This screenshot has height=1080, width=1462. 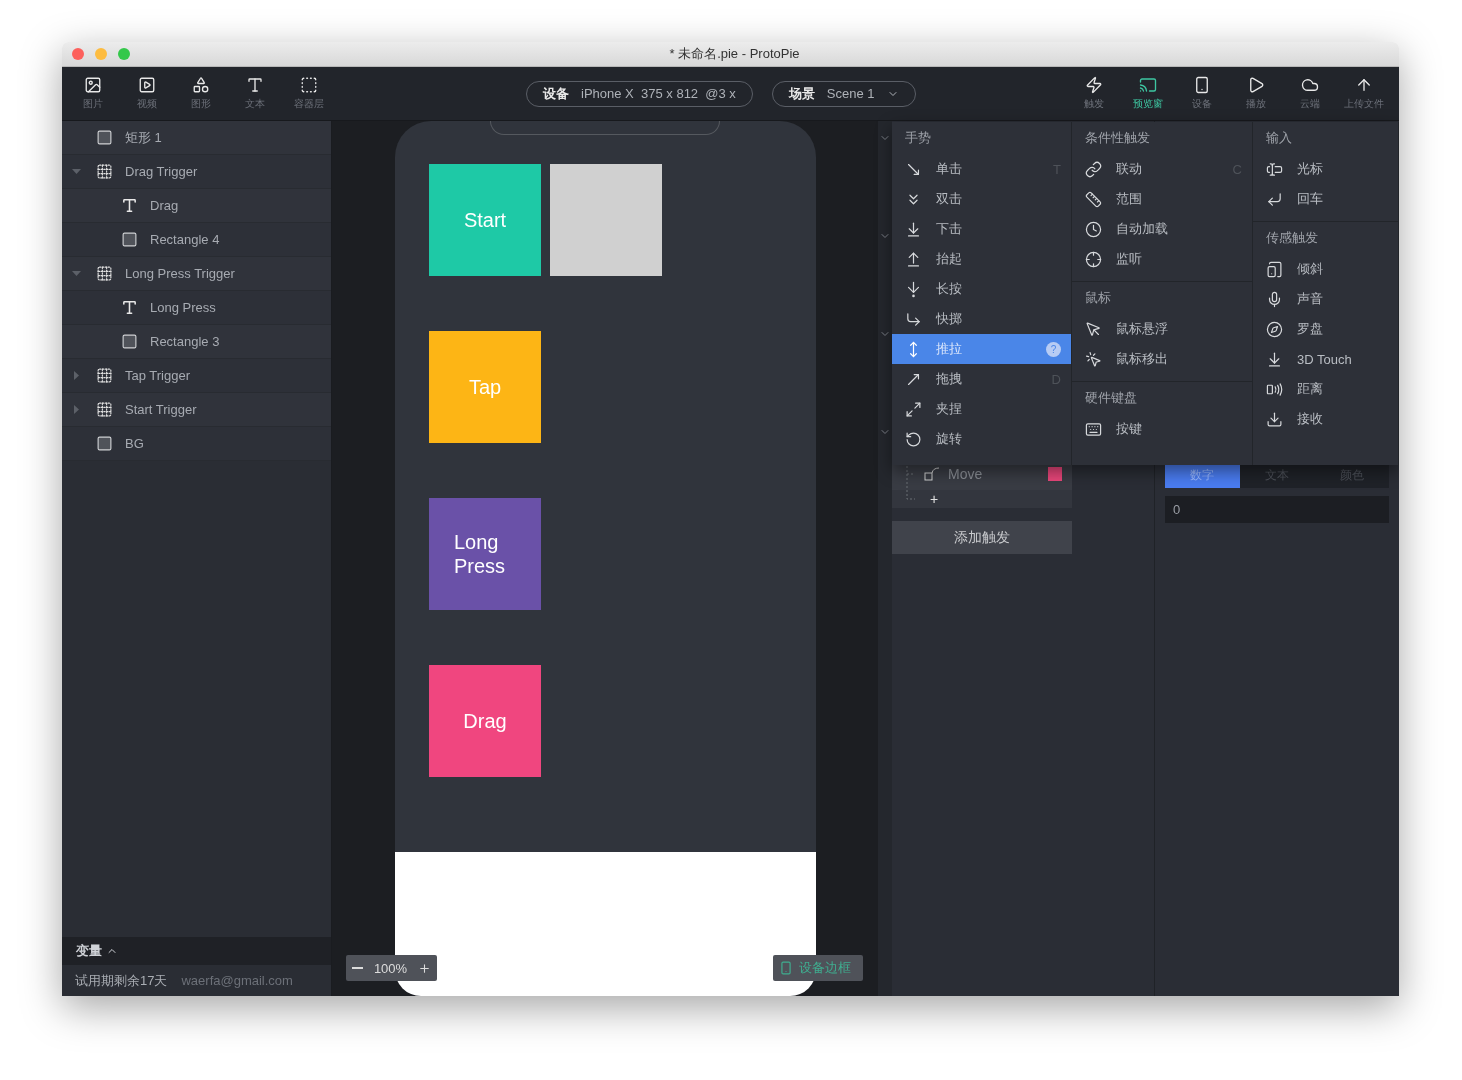 I want to click on crosshair-icon, so click(x=1093, y=259).